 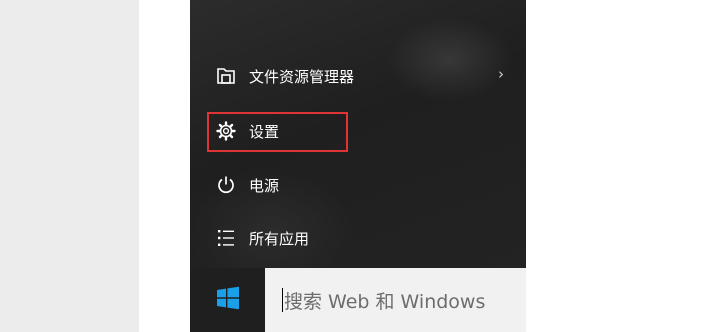 I want to click on menu-item-all-apps: 所有应用, so click(x=358, y=238).